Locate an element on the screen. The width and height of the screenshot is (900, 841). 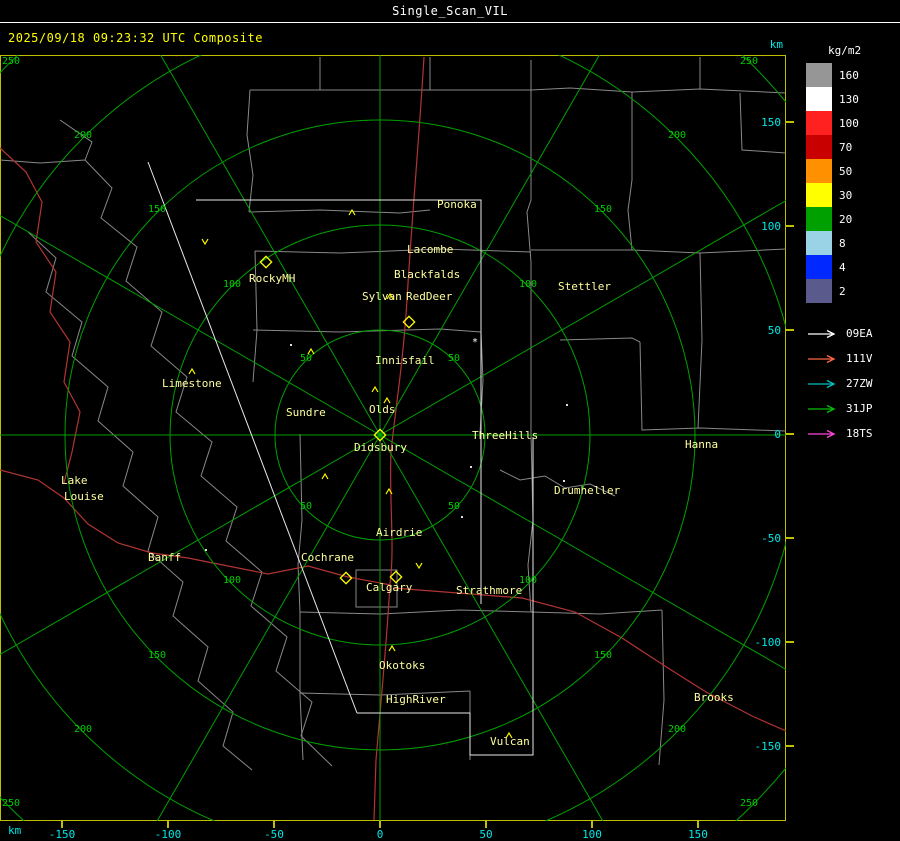
colorbar-entry: 160 is located at coordinates (853, 75).